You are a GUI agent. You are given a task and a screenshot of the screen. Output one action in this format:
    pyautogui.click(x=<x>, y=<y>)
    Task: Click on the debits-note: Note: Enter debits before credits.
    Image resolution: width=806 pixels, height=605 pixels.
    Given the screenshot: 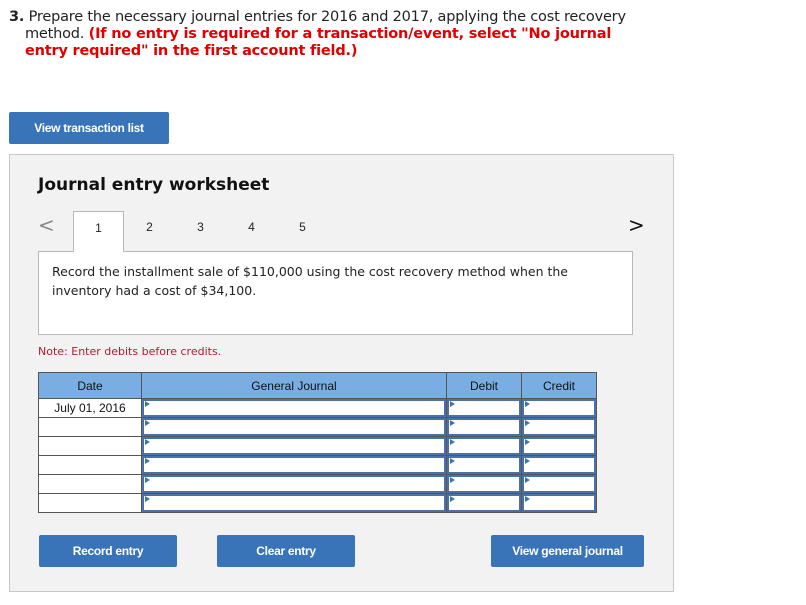 What is the action you would take?
    pyautogui.click(x=130, y=351)
    